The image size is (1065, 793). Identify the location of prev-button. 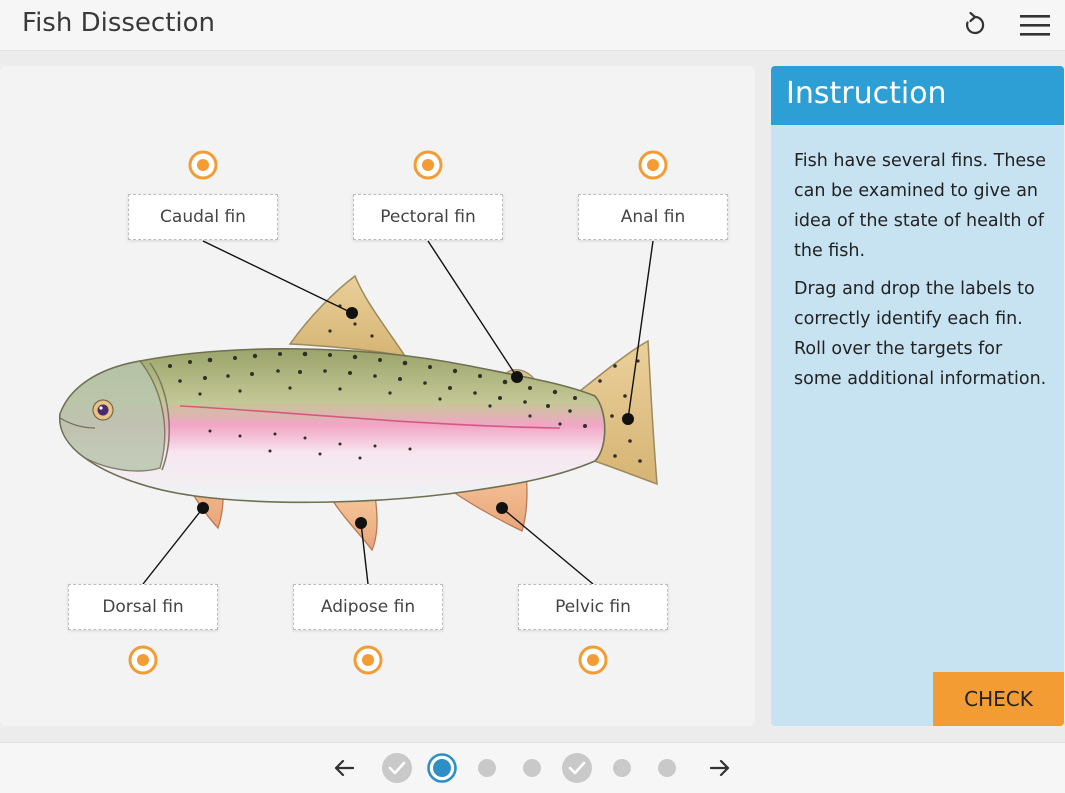
(344, 768).